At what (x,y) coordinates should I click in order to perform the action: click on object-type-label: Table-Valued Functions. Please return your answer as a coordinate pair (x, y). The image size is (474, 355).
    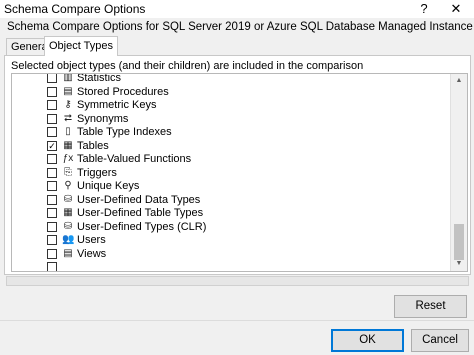
    Looking at the image, I should click on (134, 159).